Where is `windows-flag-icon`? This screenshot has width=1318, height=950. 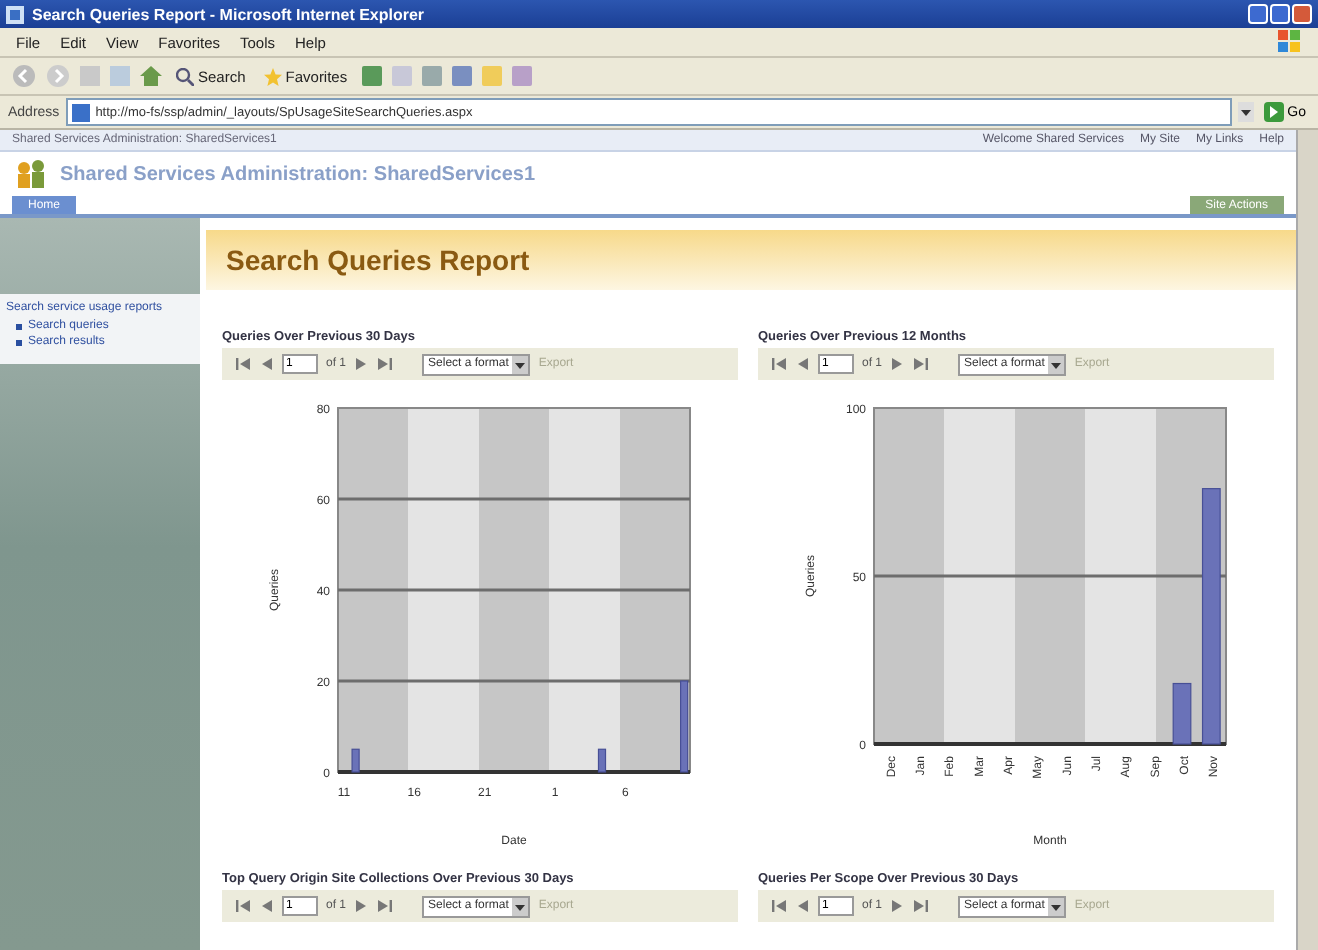 windows-flag-icon is located at coordinates (1290, 42).